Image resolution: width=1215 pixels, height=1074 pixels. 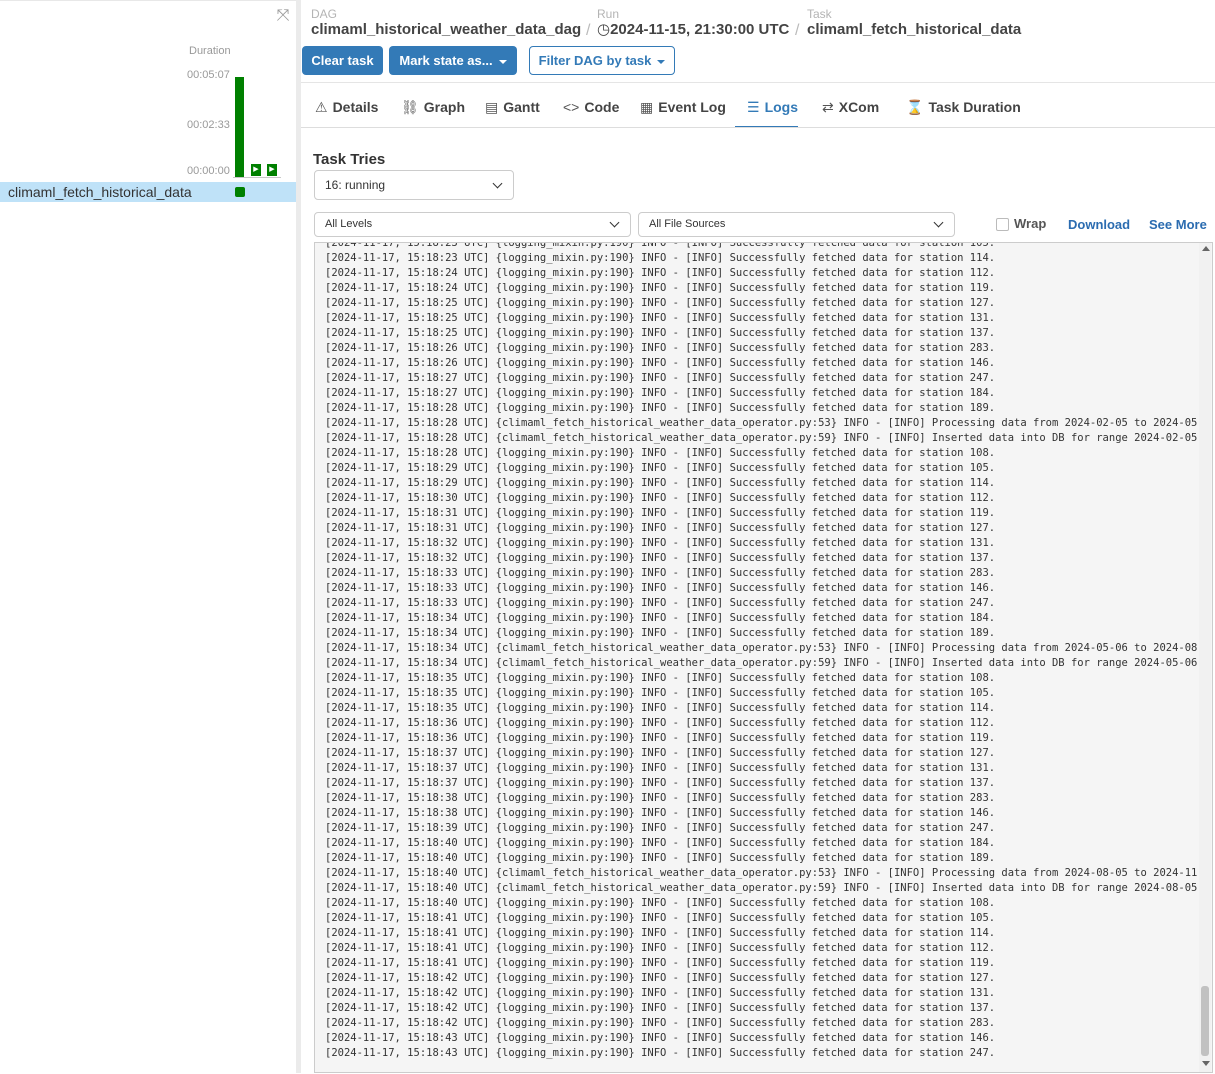 What do you see at coordinates (1206, 248) in the screenshot?
I see `scroll-up-icon` at bounding box center [1206, 248].